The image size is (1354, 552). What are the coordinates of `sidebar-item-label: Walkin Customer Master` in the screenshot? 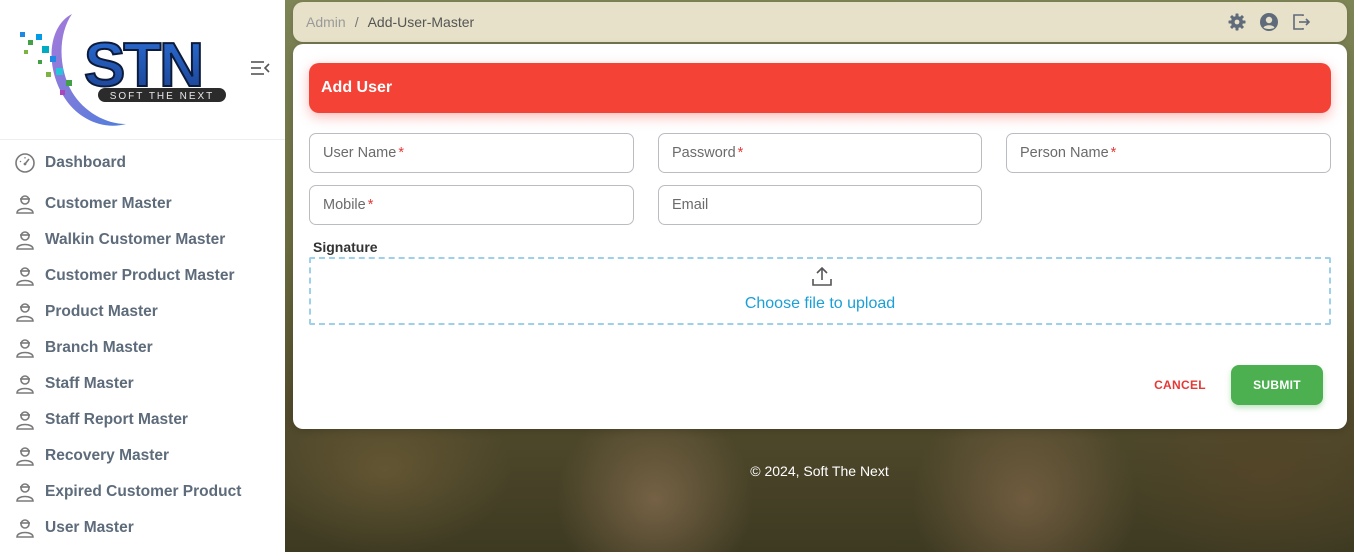 It's located at (135, 239).